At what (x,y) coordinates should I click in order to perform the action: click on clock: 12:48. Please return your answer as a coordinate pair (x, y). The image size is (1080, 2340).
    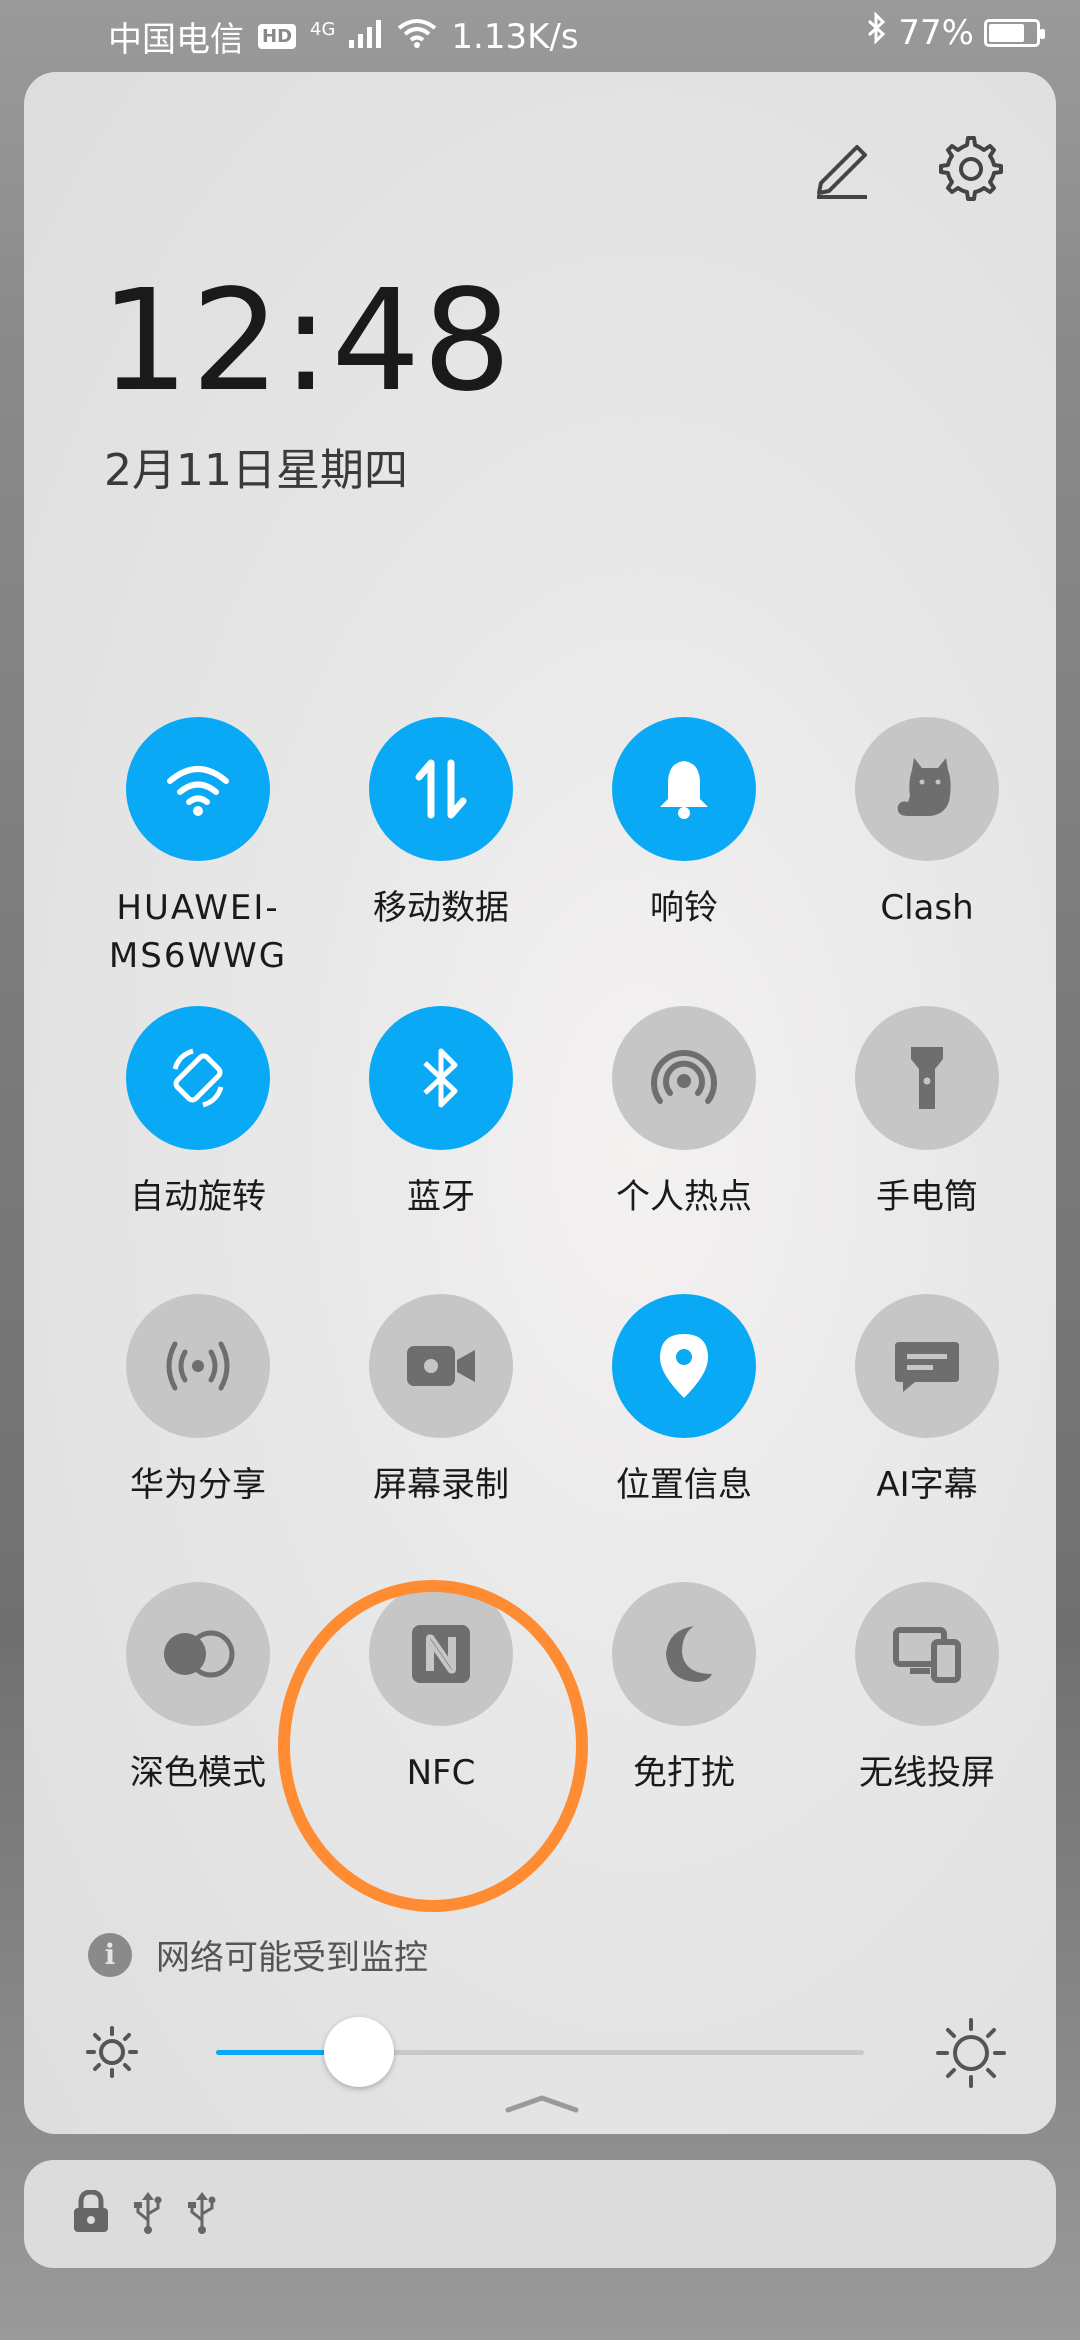
    Looking at the image, I should click on (307, 341).